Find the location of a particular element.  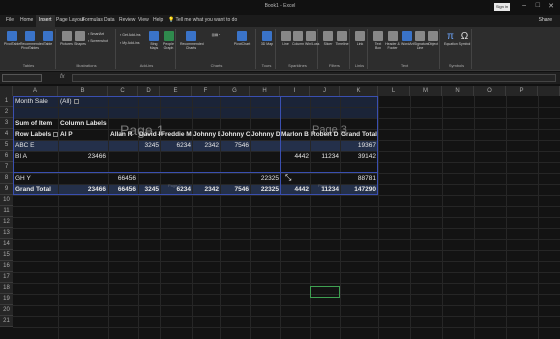

chart-types-button: ▥▤◔ is located at coordinates (216, 35).